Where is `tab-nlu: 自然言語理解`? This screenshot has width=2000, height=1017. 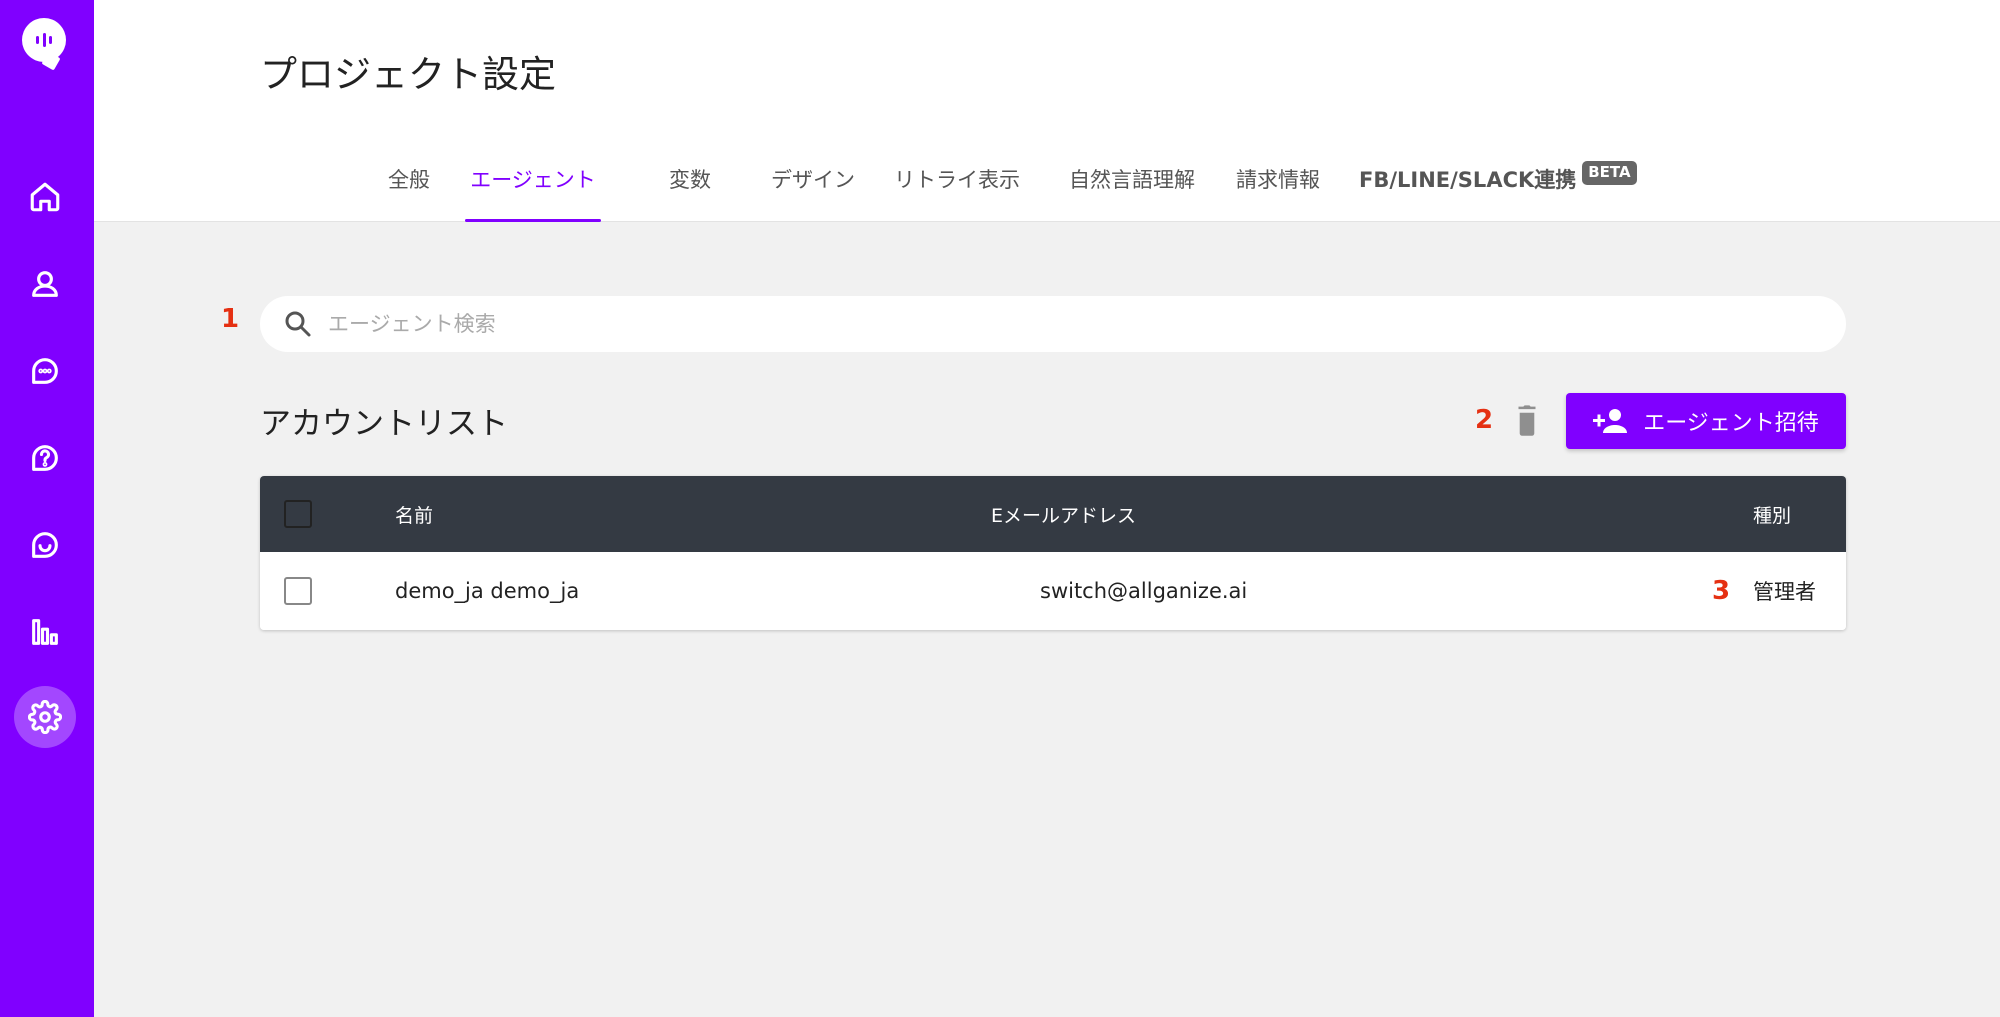 tab-nlu: 自然言語理解 is located at coordinates (1132, 191).